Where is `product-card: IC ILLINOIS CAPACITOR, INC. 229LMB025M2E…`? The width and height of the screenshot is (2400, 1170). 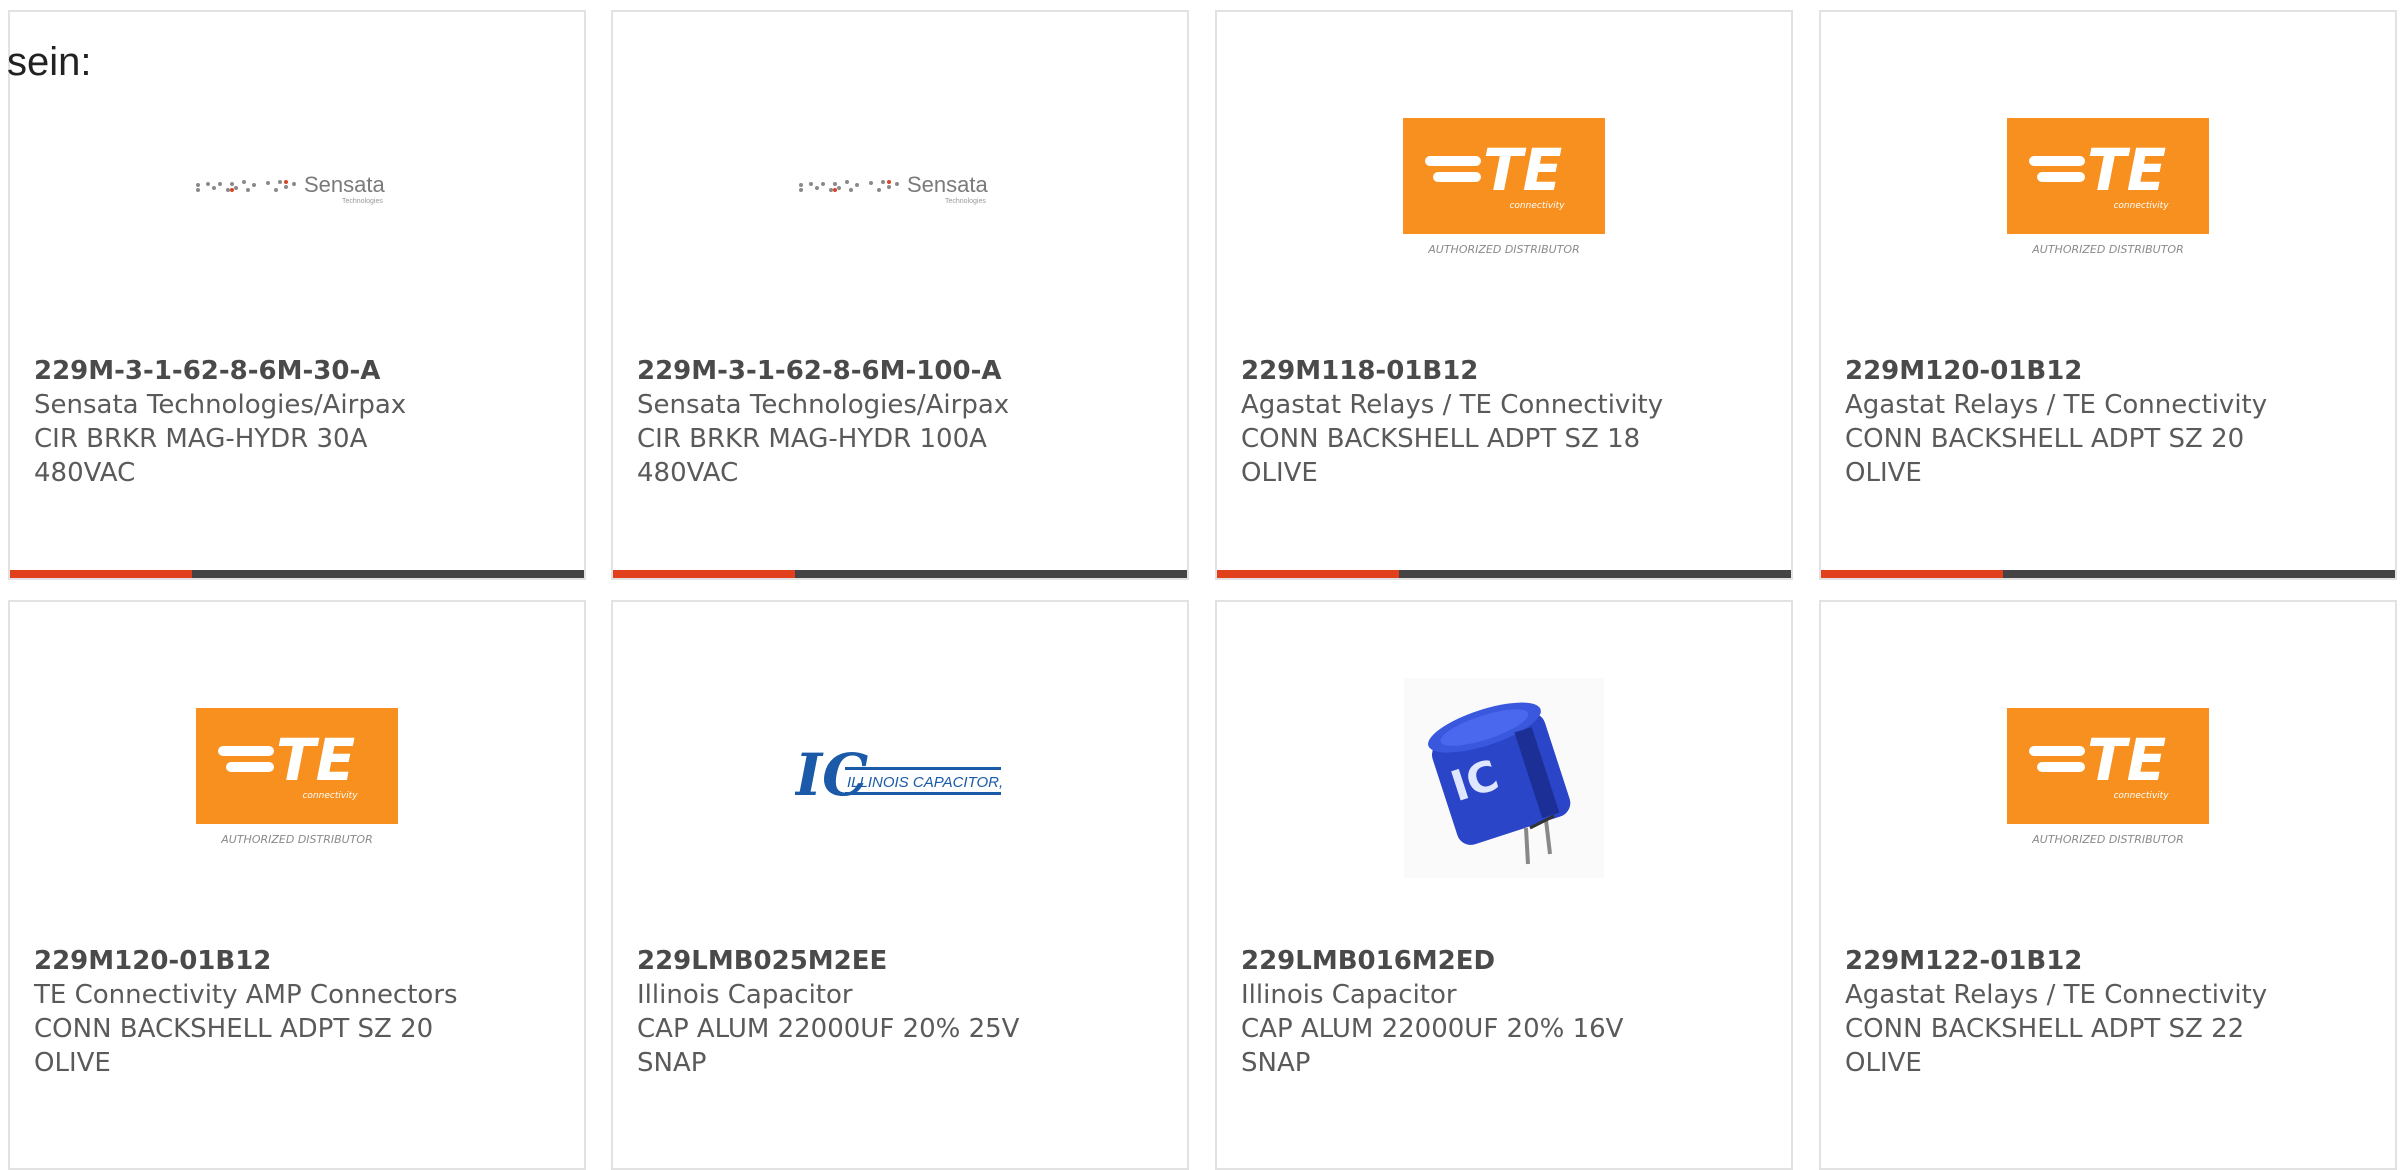 product-card: IC ILLINOIS CAPACITOR, INC. 229LMB025M2E… is located at coordinates (900, 885).